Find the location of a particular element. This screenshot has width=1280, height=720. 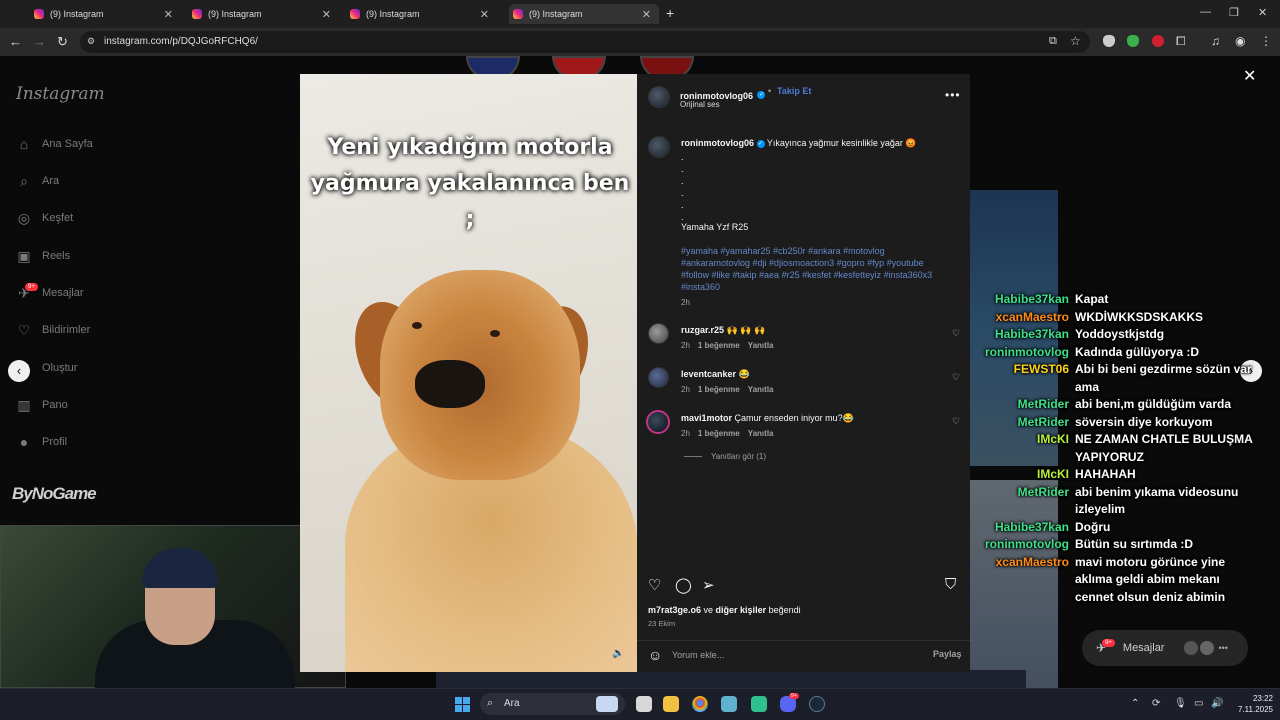

comment-input is located at coordinates (792, 655).